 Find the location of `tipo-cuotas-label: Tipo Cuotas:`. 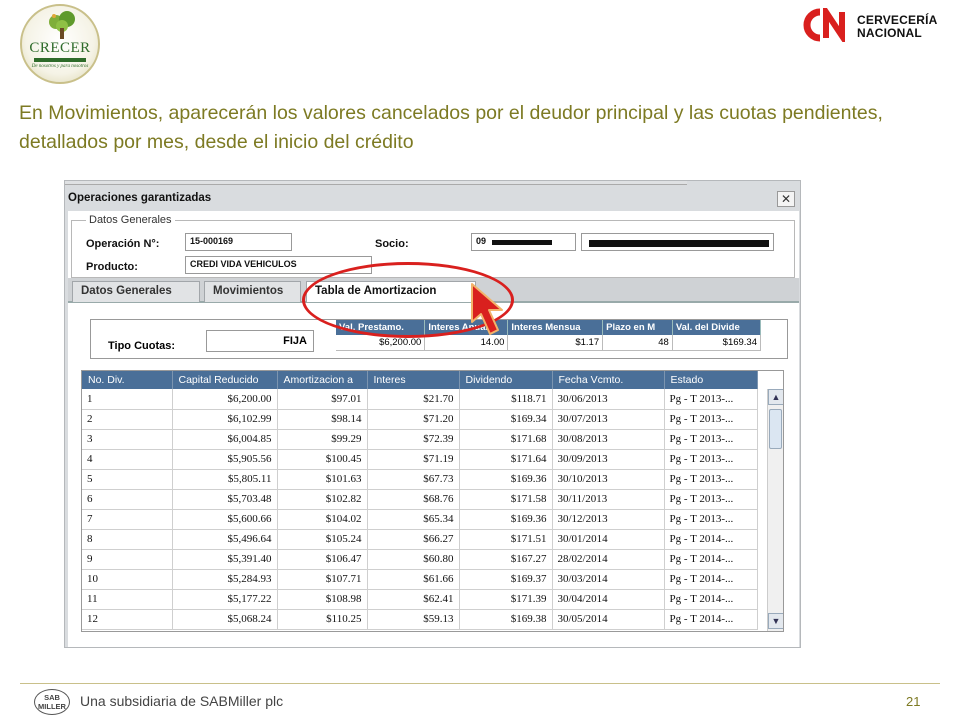

tipo-cuotas-label: Tipo Cuotas: is located at coordinates (142, 346).